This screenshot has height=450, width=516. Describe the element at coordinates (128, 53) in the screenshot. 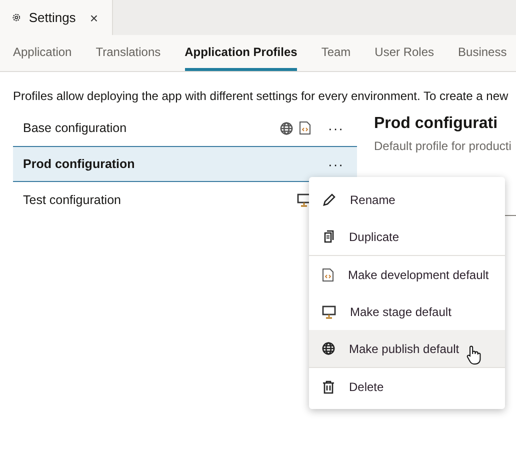

I see `nav-tab: Translations` at that location.